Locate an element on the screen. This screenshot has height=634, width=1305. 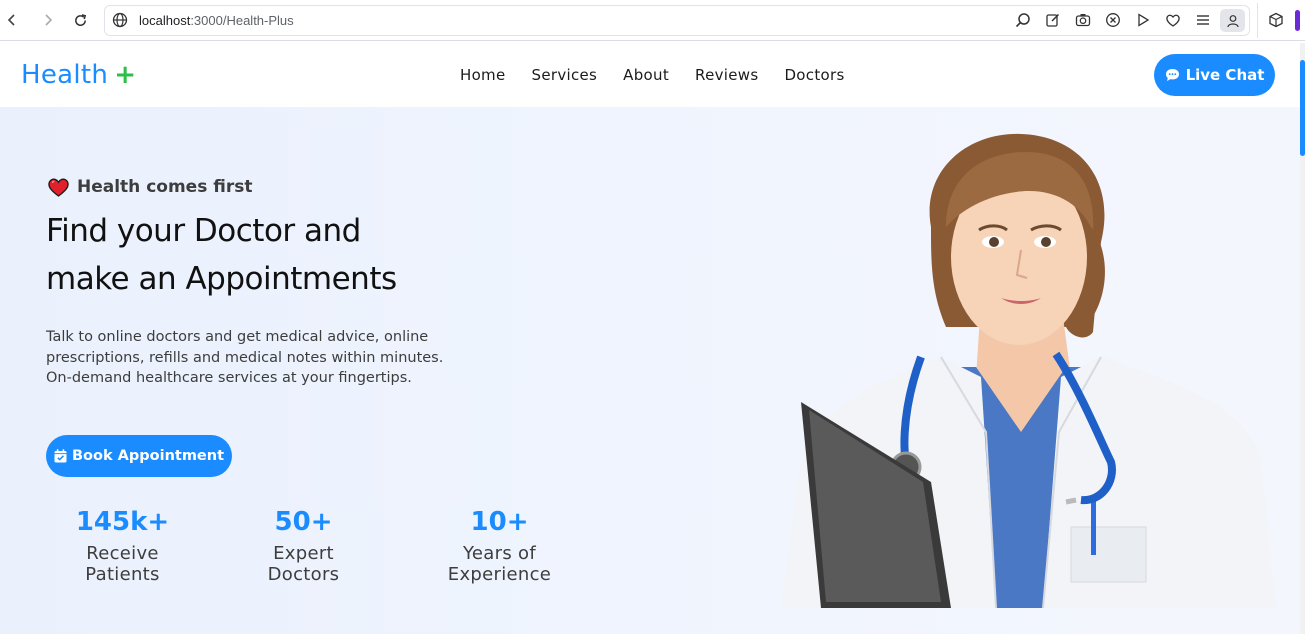
book-appointment-button: Book Appointment is located at coordinates (139, 456).